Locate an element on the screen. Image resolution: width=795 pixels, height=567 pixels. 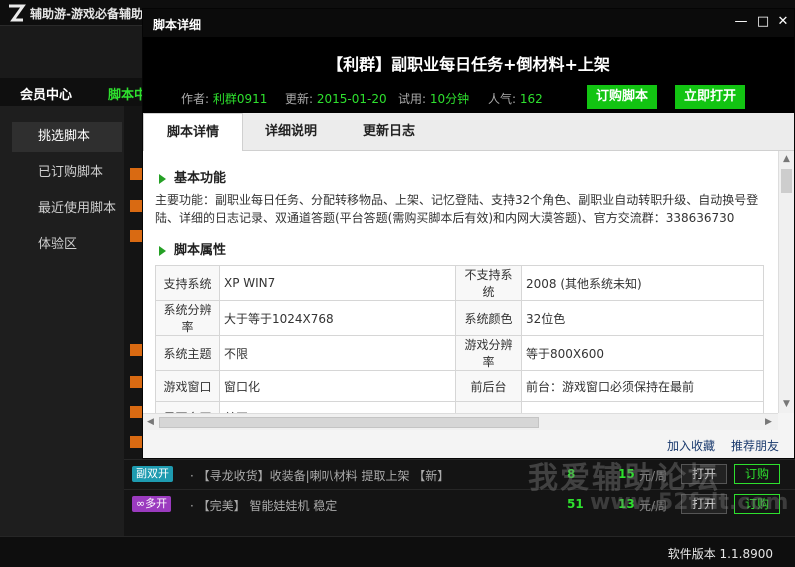
subscribe-script-button: 订购脚本 is located at coordinates (622, 97).